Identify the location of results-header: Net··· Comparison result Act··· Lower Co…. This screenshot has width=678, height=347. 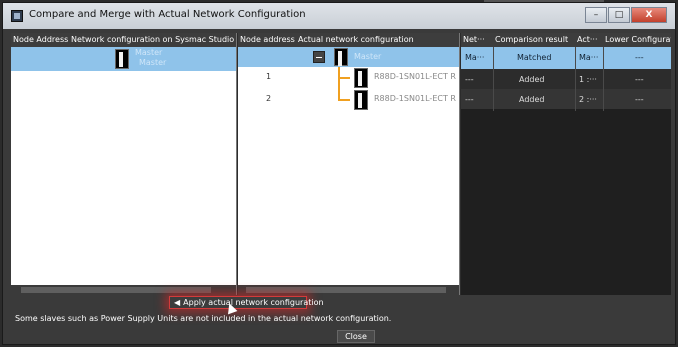
(566, 40).